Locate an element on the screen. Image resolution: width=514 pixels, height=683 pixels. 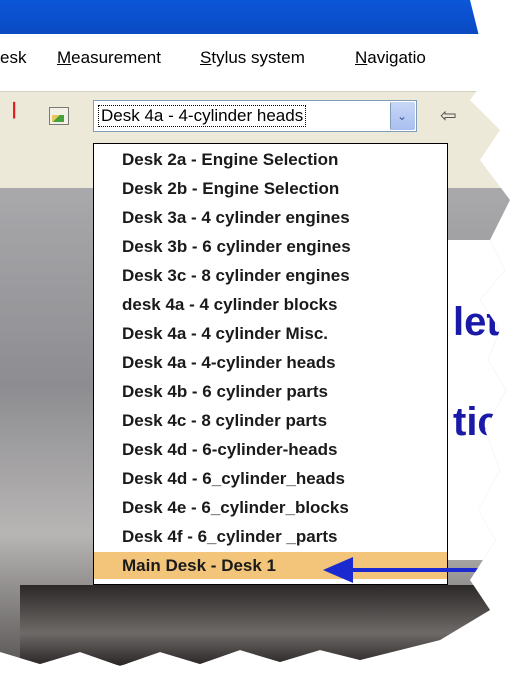
partial-text-1: let is located at coordinates (476, 322).